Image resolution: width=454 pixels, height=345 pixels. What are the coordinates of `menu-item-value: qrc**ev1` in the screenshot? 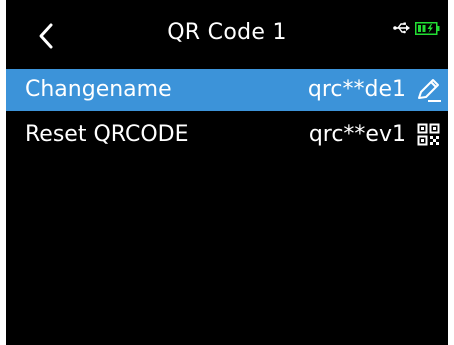 It's located at (357, 134).